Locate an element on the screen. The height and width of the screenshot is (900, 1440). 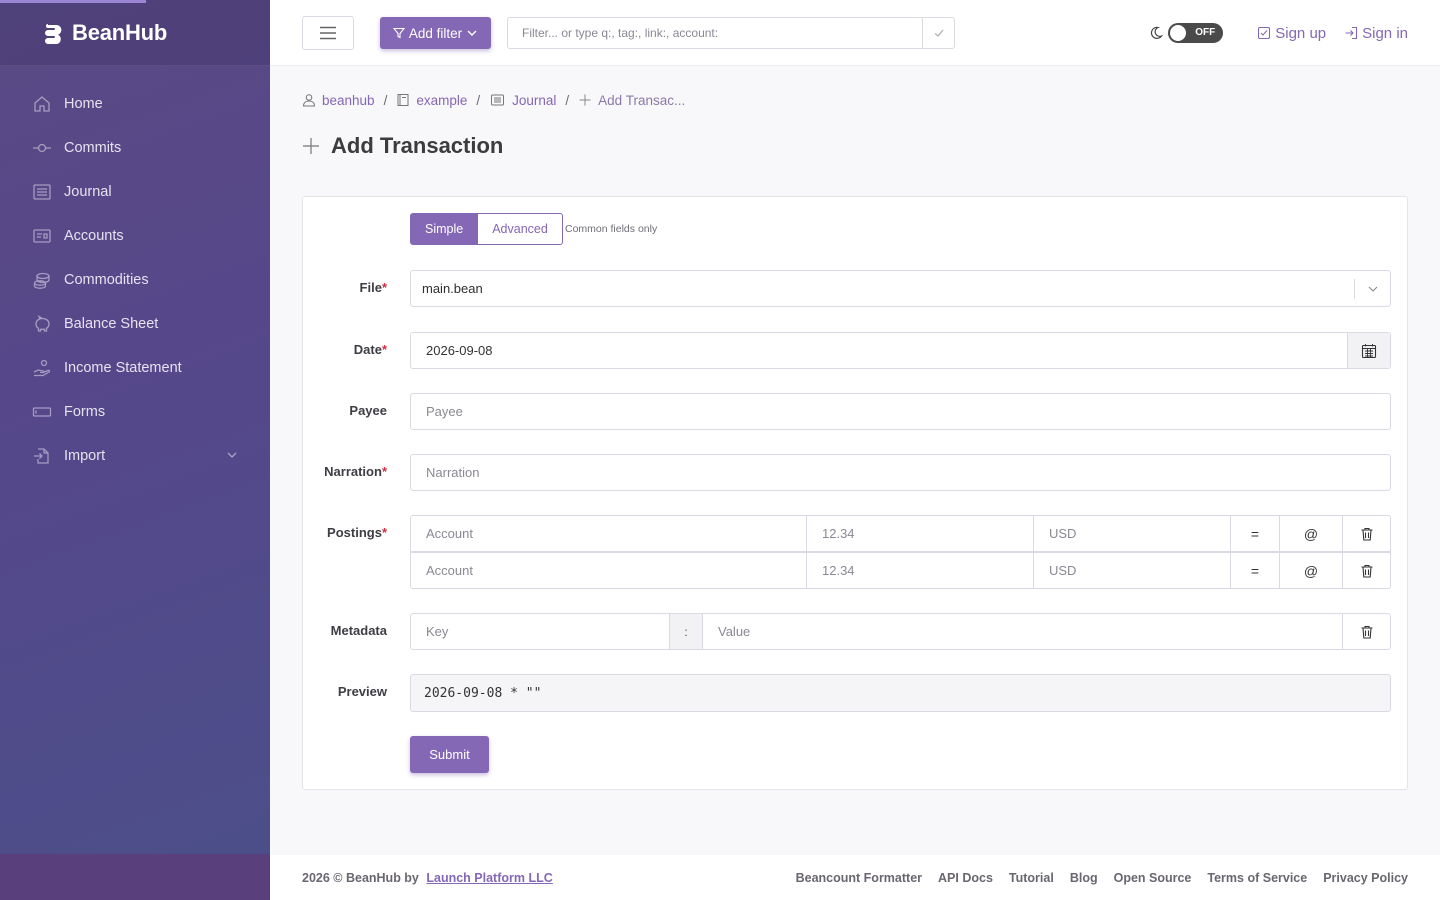
hamburger-icon is located at coordinates (328, 33).